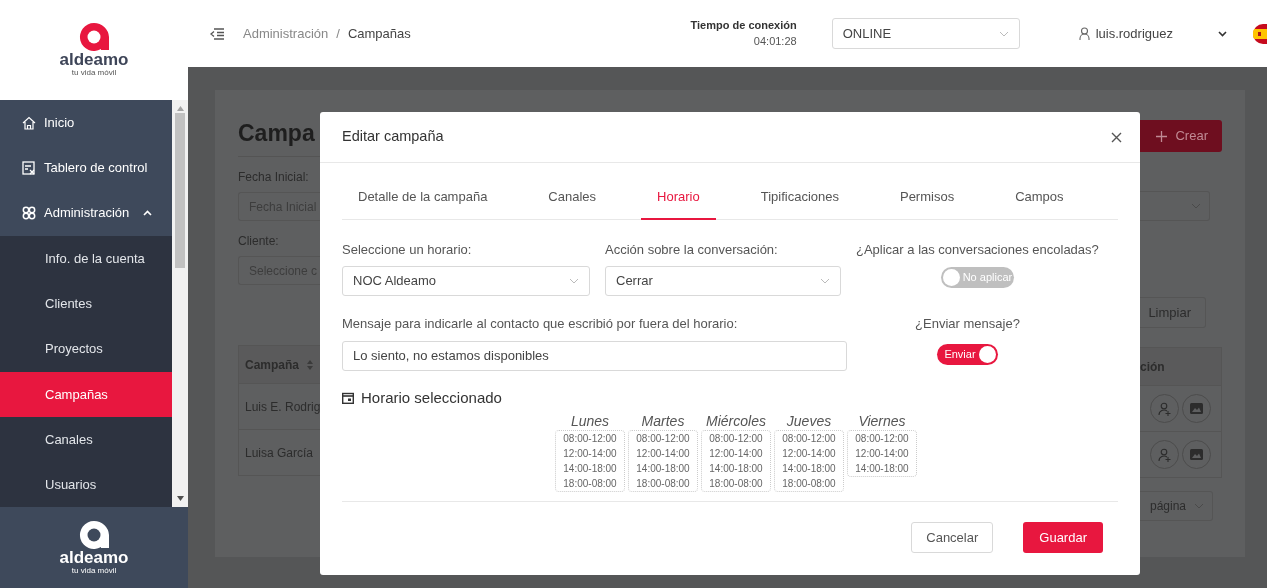 This screenshot has height=588, width=1267. What do you see at coordinates (692, 249) in the screenshot?
I see `field-label: Acción sobre la conversación:` at bounding box center [692, 249].